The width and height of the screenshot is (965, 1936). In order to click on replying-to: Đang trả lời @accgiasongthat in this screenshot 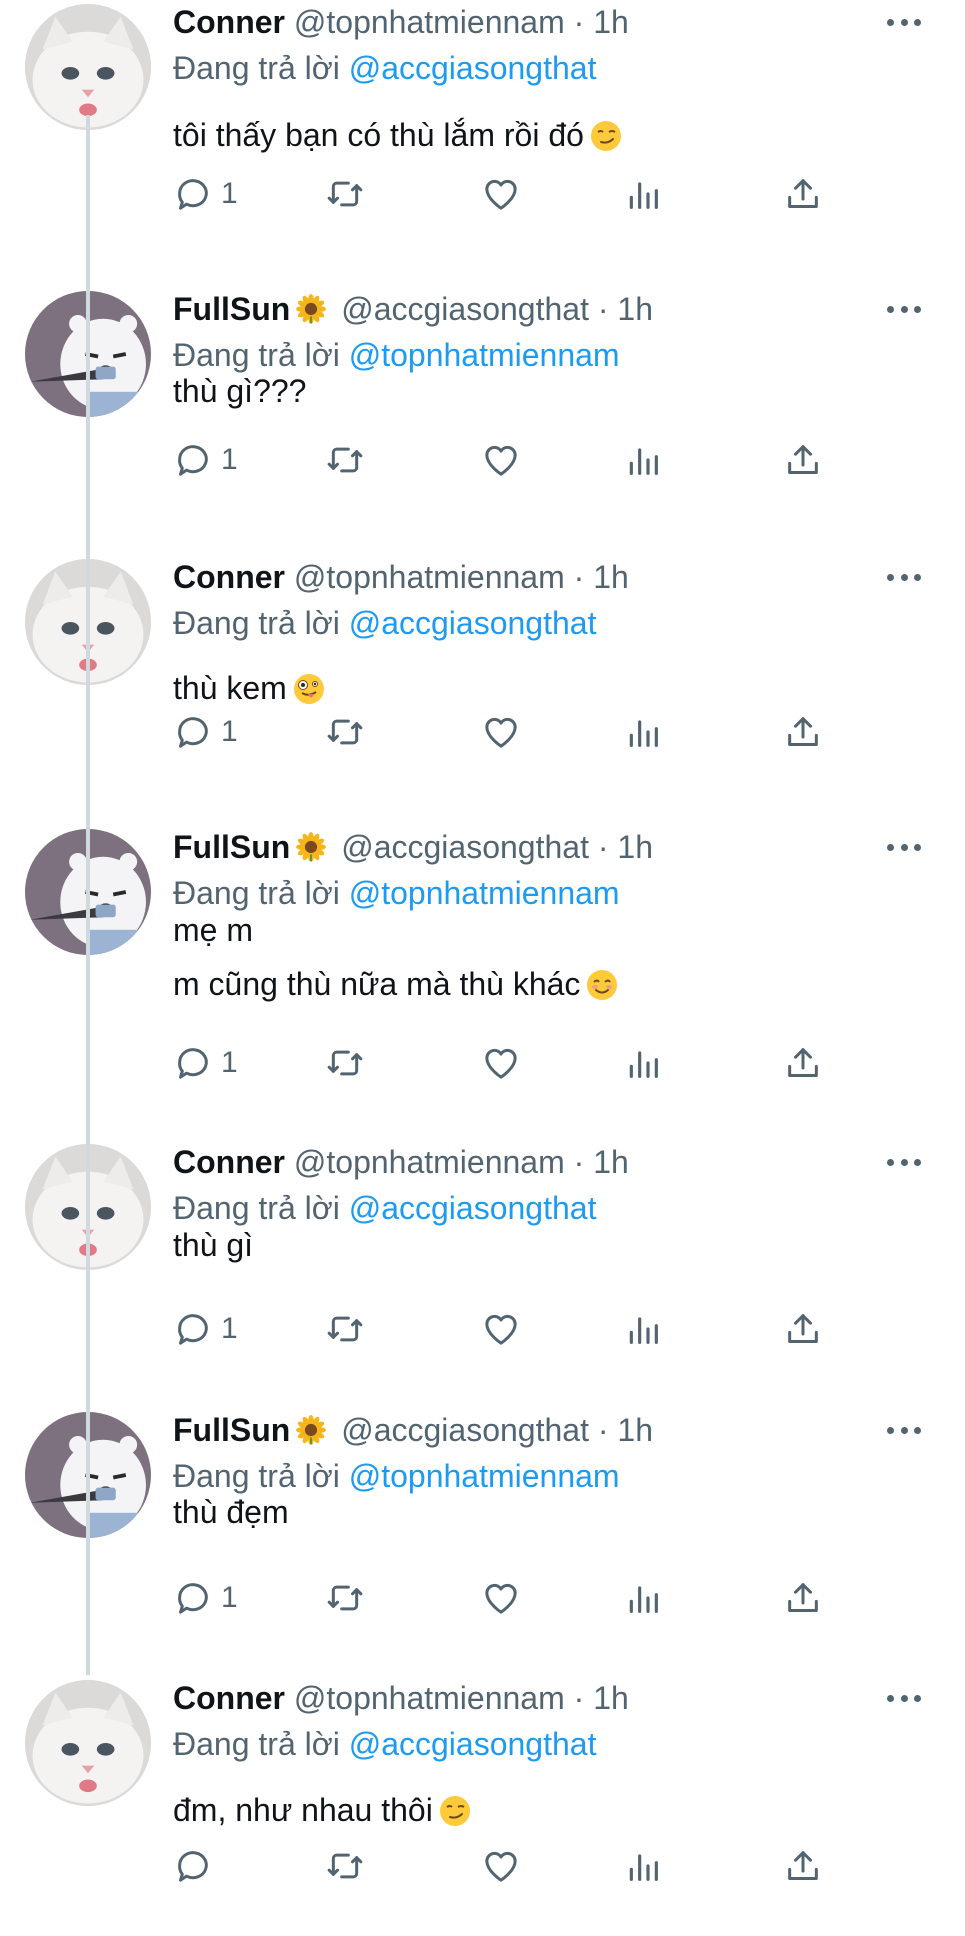, I will do `click(384, 623)`.